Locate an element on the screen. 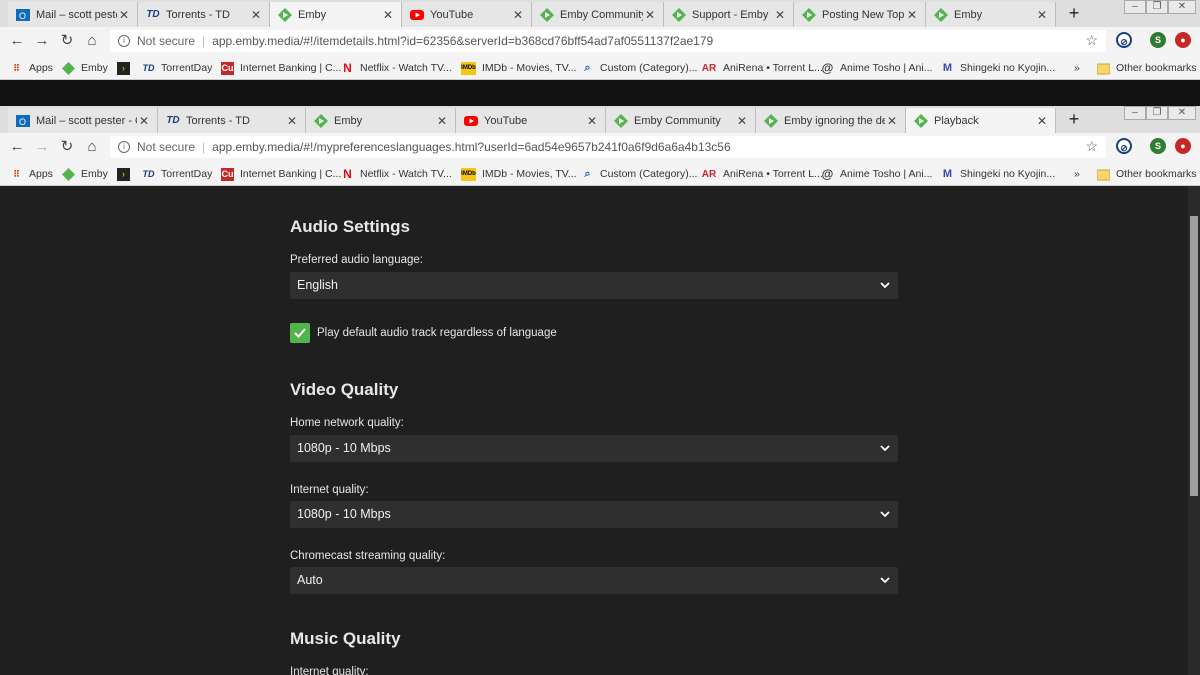 The height and width of the screenshot is (675, 1200). scrollbar is located at coordinates (1194, 430).